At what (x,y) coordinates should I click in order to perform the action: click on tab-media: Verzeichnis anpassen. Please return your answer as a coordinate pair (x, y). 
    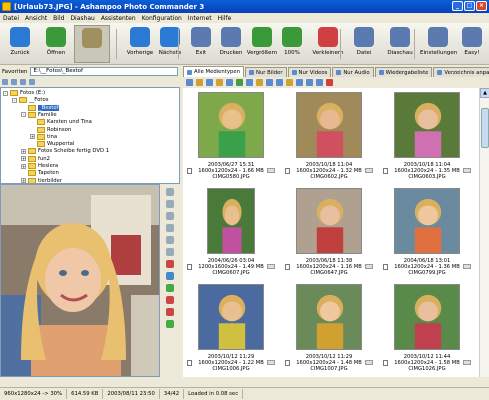
    Looking at the image, I should click on (461, 72).